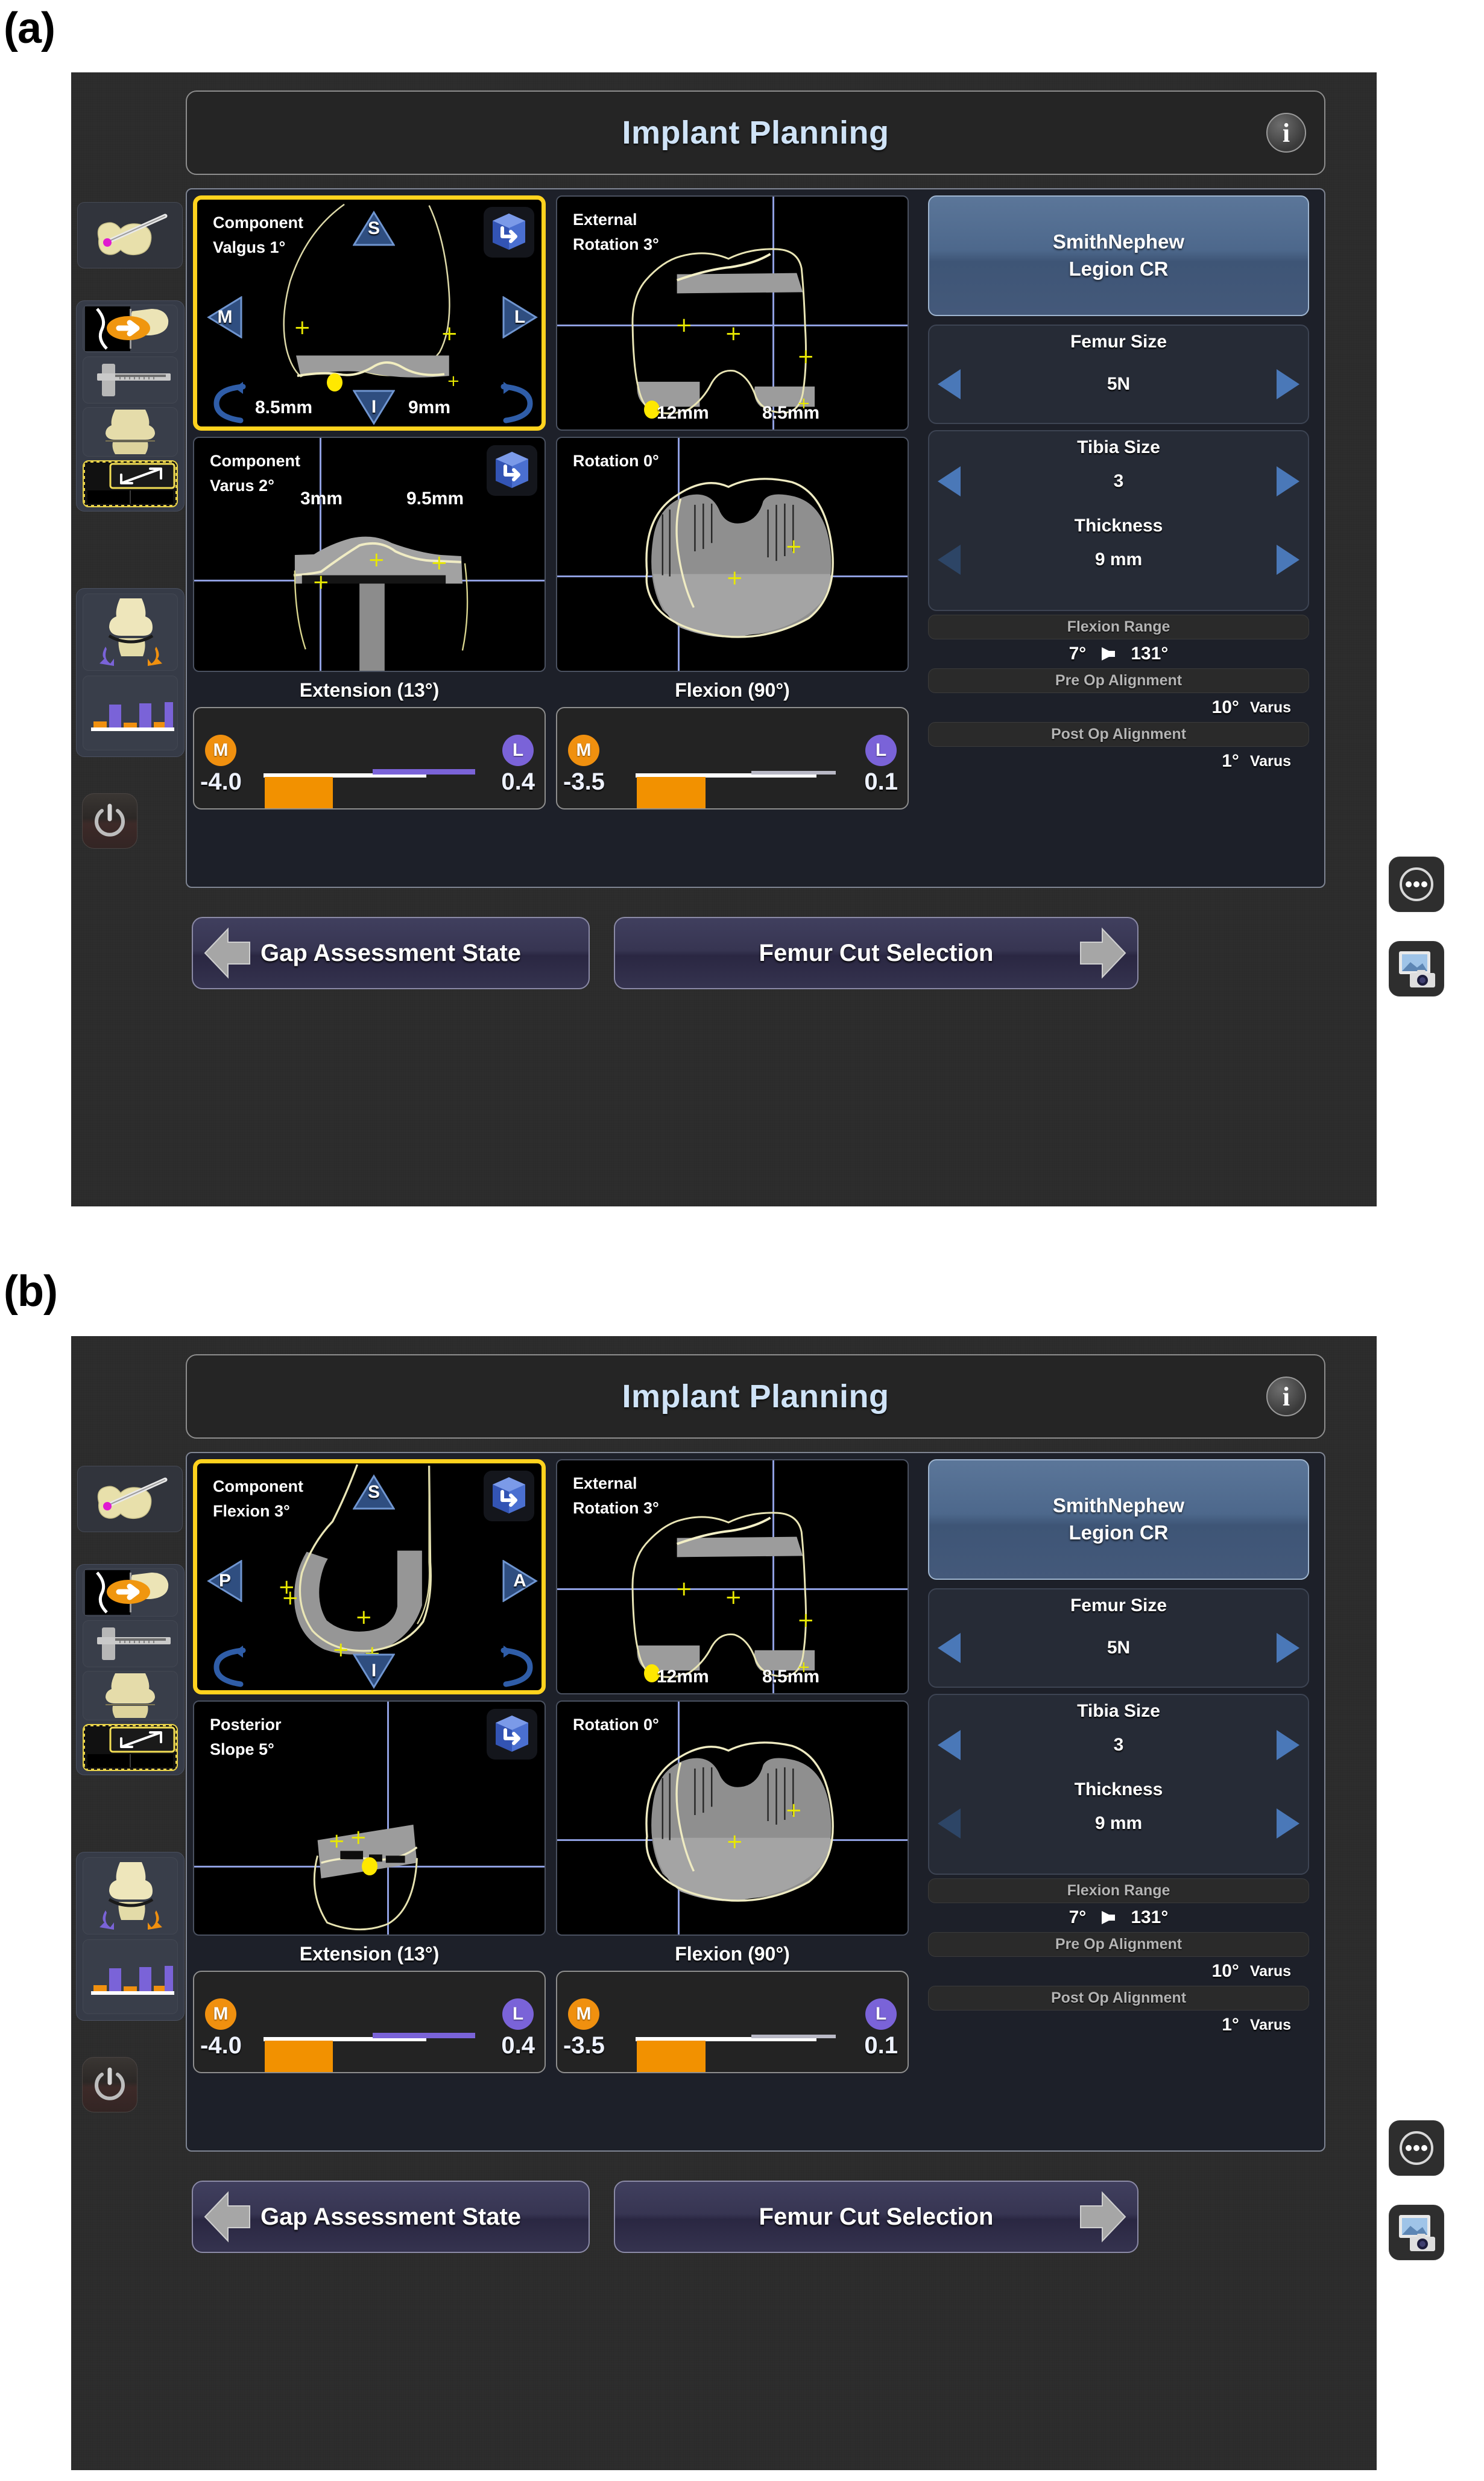  Describe the element at coordinates (369, 1576) in the screenshot. I see `viewport-sagittal-femur: Component Flexion 3° + + + + + S I P A` at that location.